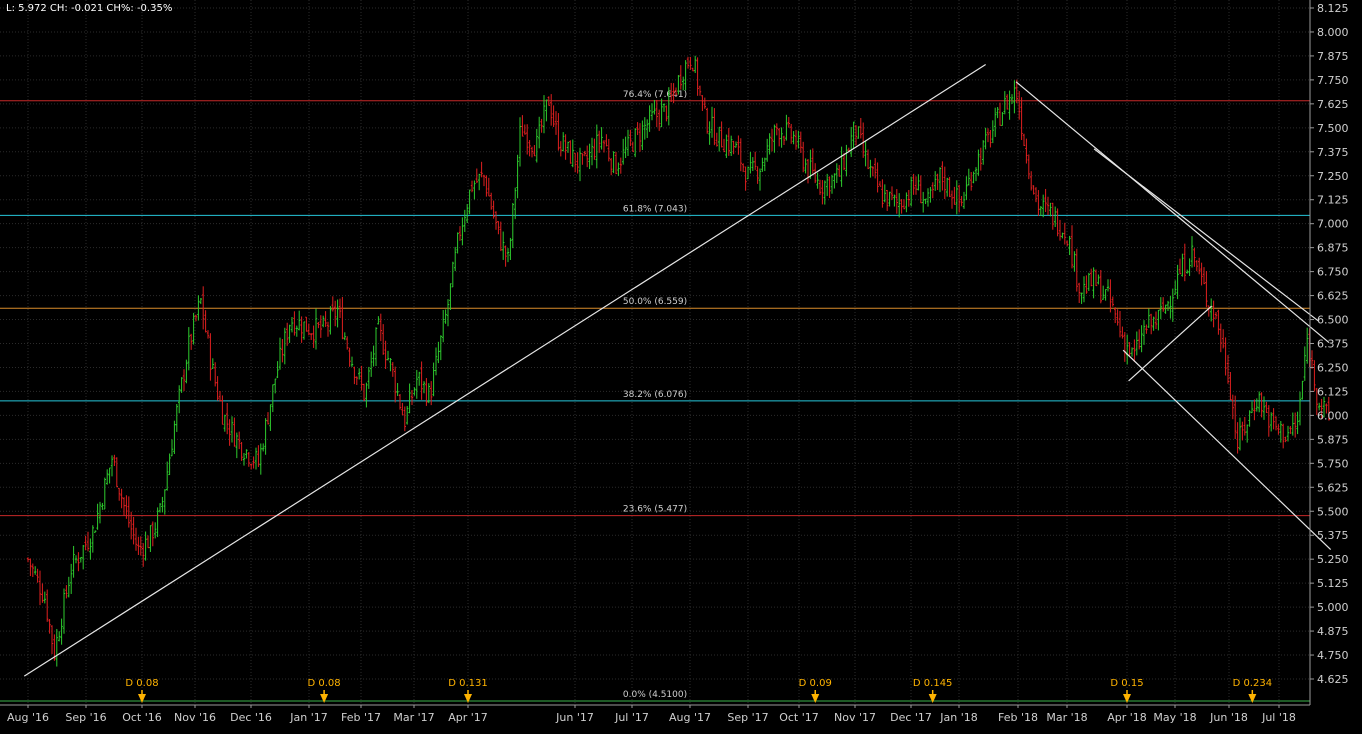  What do you see at coordinates (468, 717) in the screenshot?
I see `x-tick-label: Apr '17` at bounding box center [468, 717].